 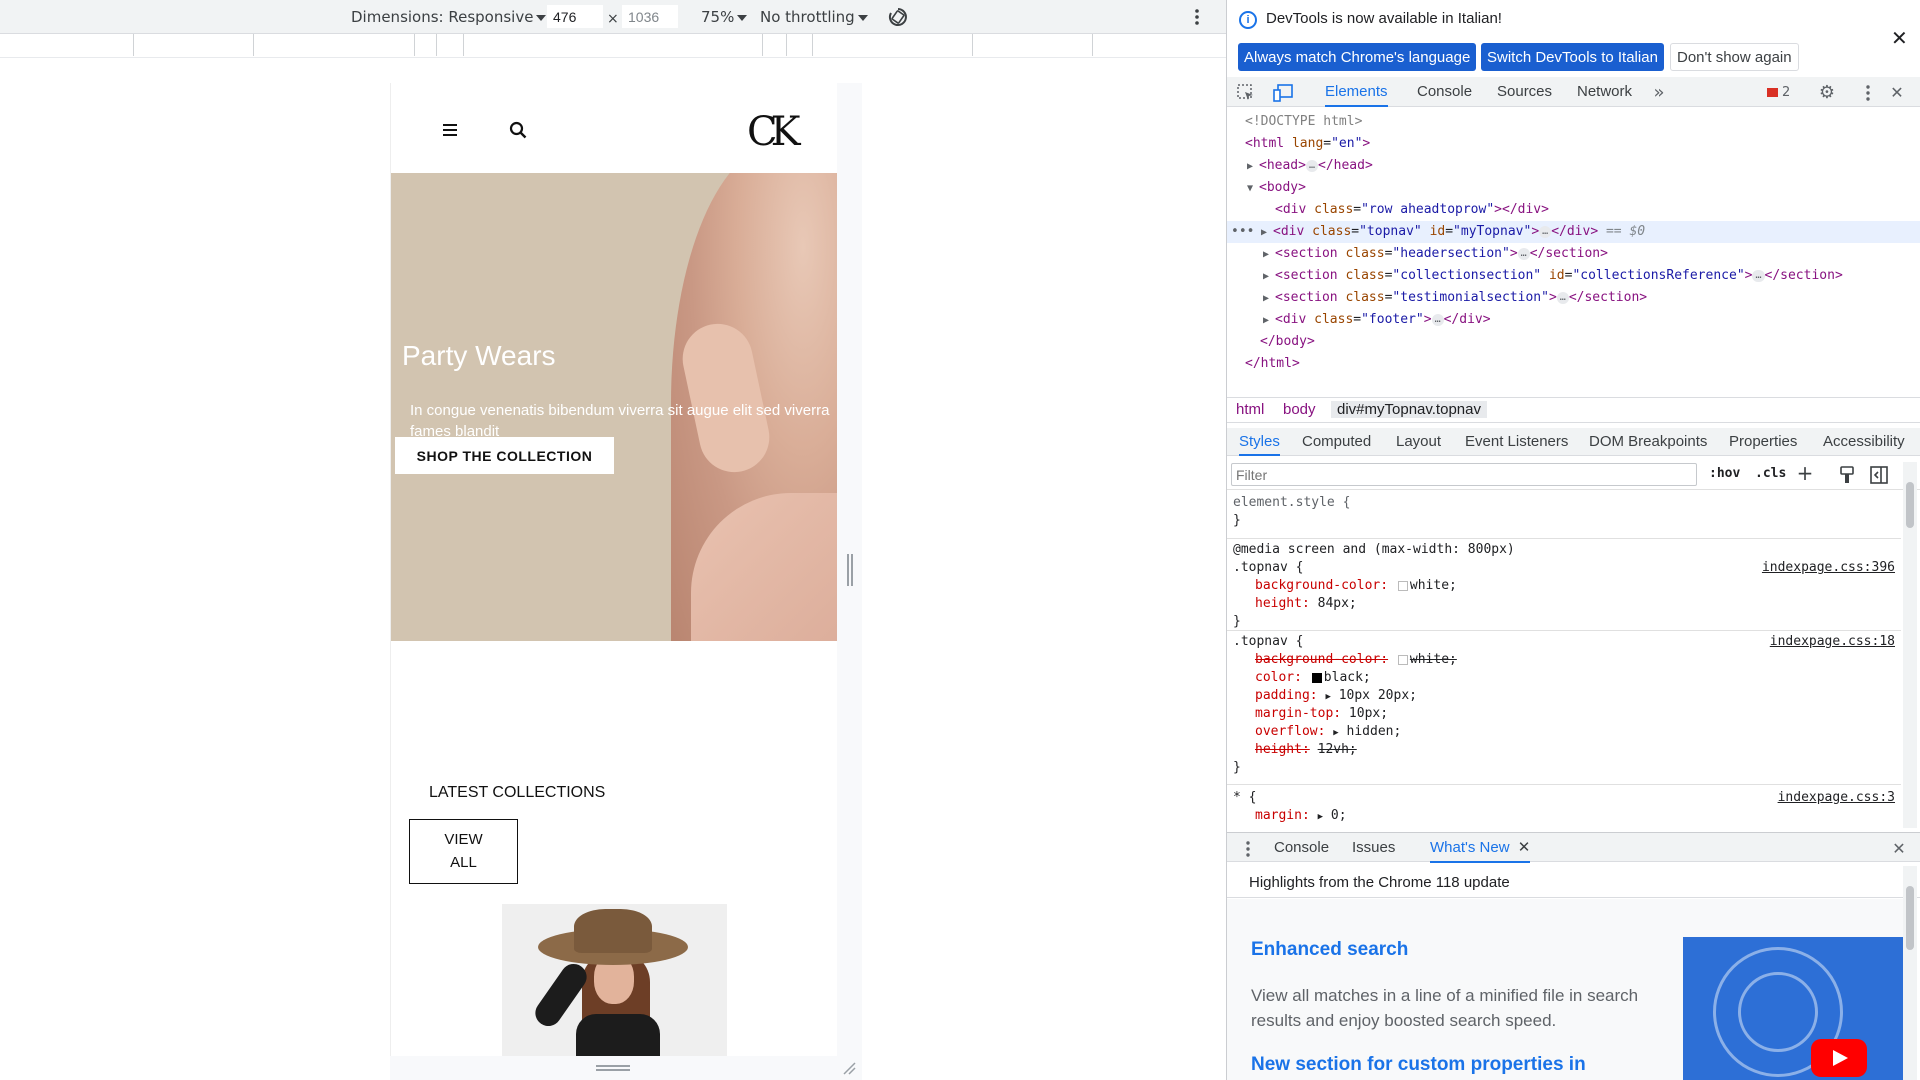 What do you see at coordinates (1336, 696) in the screenshot?
I see `css-declaration: padding: ▶ 10px 20px;` at bounding box center [1336, 696].